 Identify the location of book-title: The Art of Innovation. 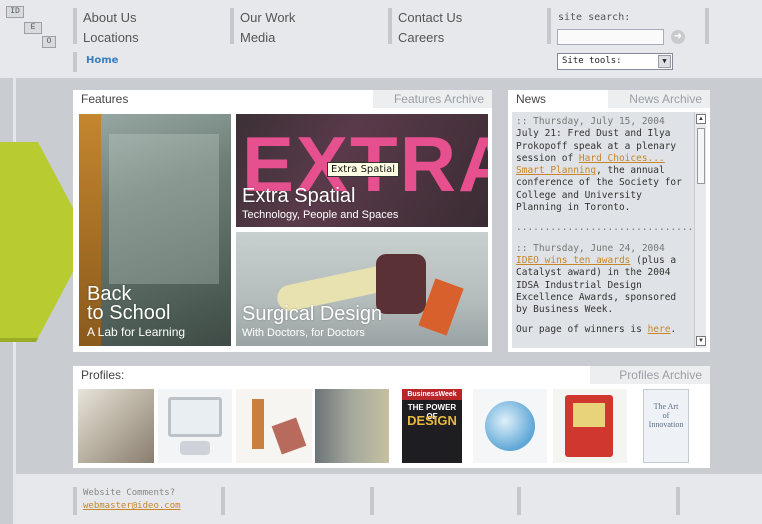
(666, 415).